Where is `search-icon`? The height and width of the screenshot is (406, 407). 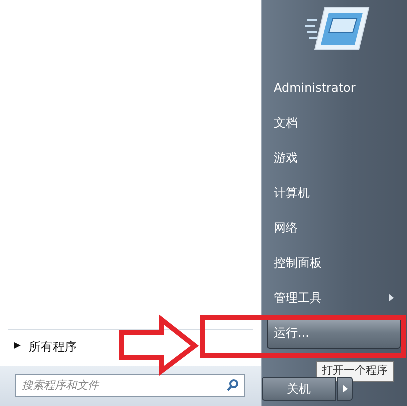
search-icon is located at coordinates (233, 385).